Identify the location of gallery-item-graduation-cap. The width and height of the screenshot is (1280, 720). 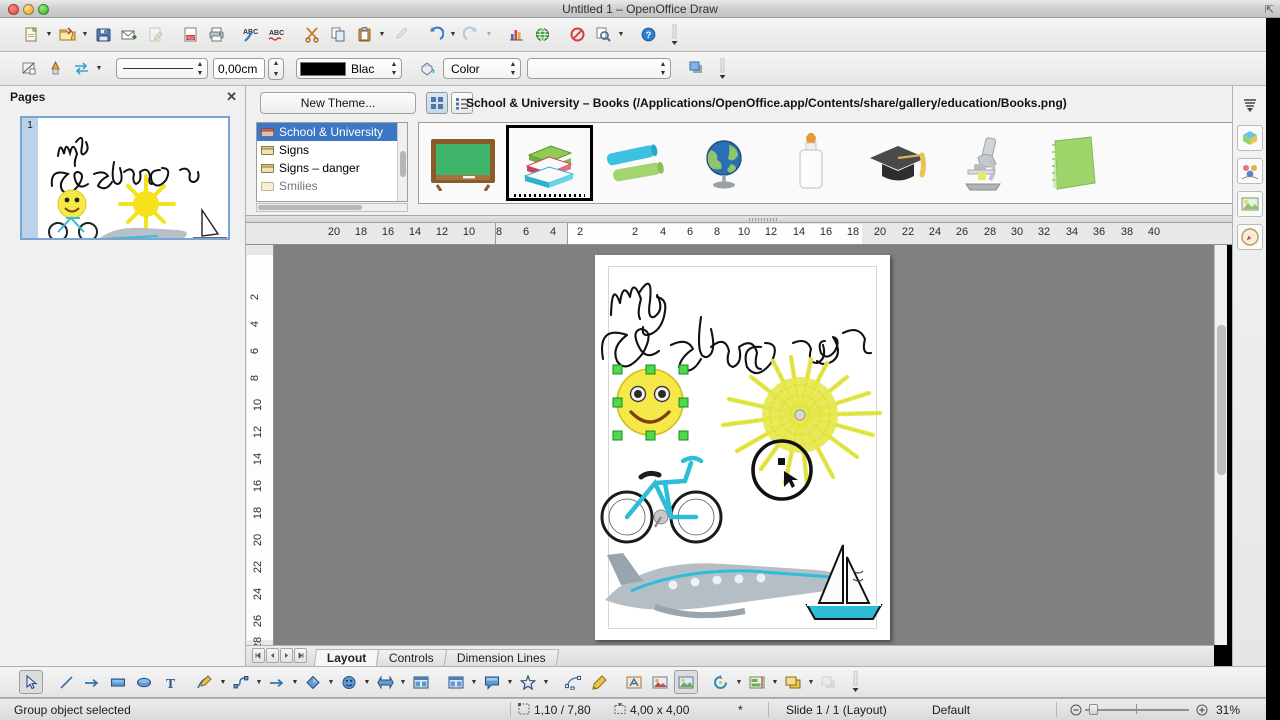
(897, 163).